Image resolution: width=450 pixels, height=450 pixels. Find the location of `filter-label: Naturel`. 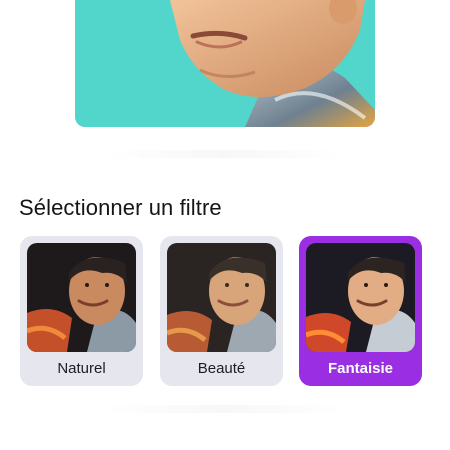

filter-label: Naturel is located at coordinates (81, 368).